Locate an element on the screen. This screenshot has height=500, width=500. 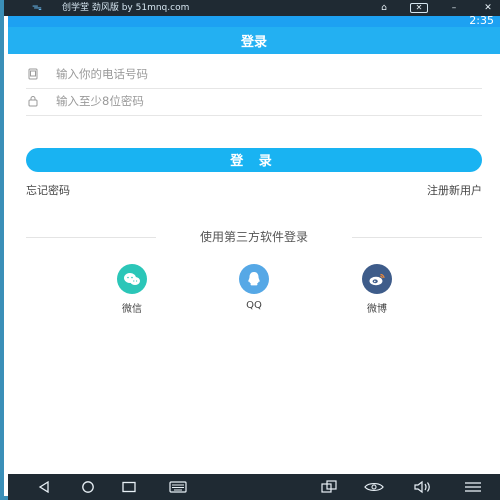
emulator-logo: ᯓ is located at coordinates (37, 7).